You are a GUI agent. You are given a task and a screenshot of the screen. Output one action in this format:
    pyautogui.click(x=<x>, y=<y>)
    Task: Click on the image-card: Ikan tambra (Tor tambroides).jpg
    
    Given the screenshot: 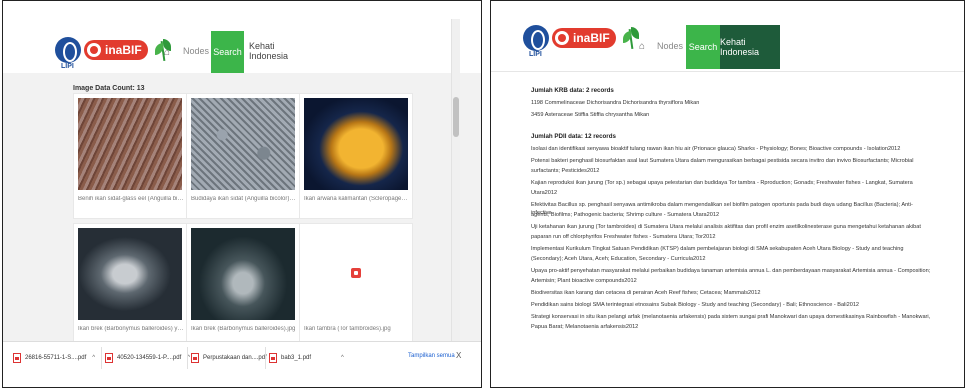 What is the action you would take?
    pyautogui.click(x=356, y=286)
    